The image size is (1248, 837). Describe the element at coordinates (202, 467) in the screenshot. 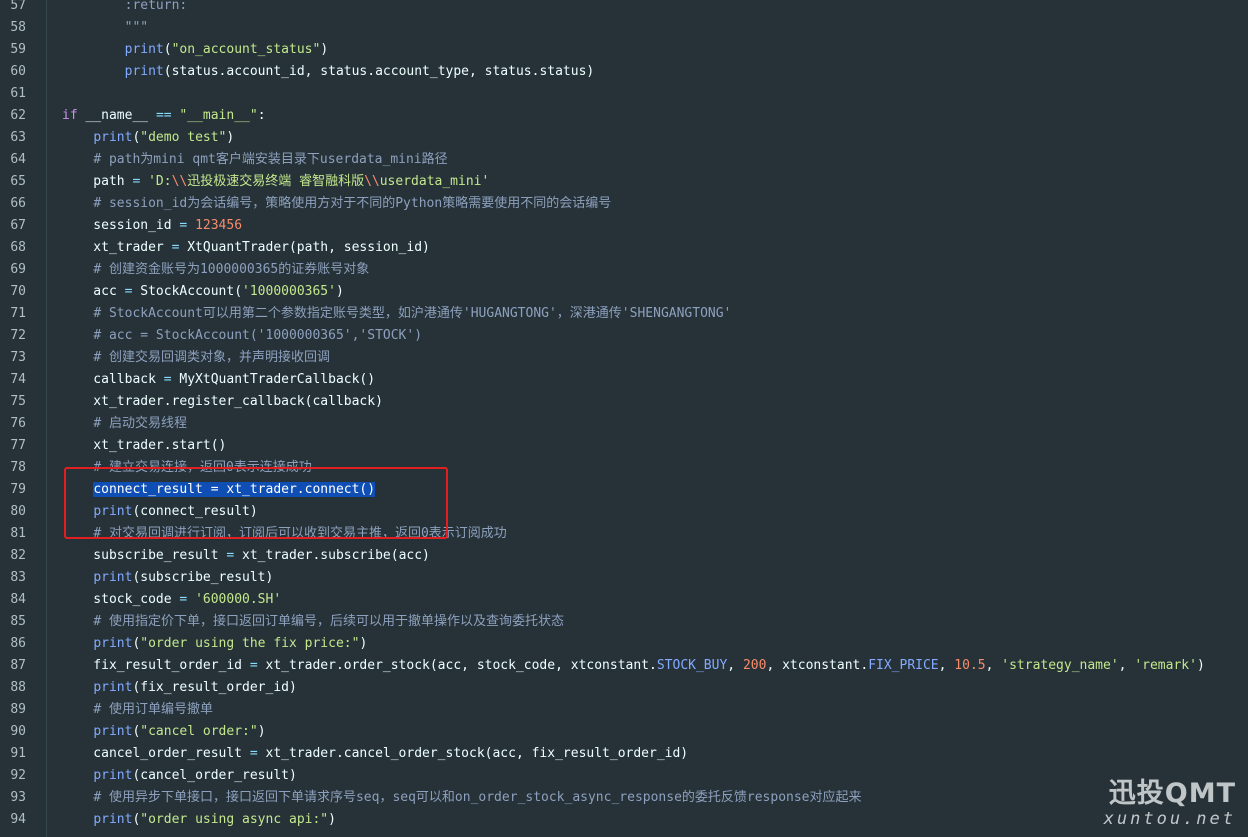

I see `code-token-comment: # 建立交易连接，返回0表示连接成功` at that location.